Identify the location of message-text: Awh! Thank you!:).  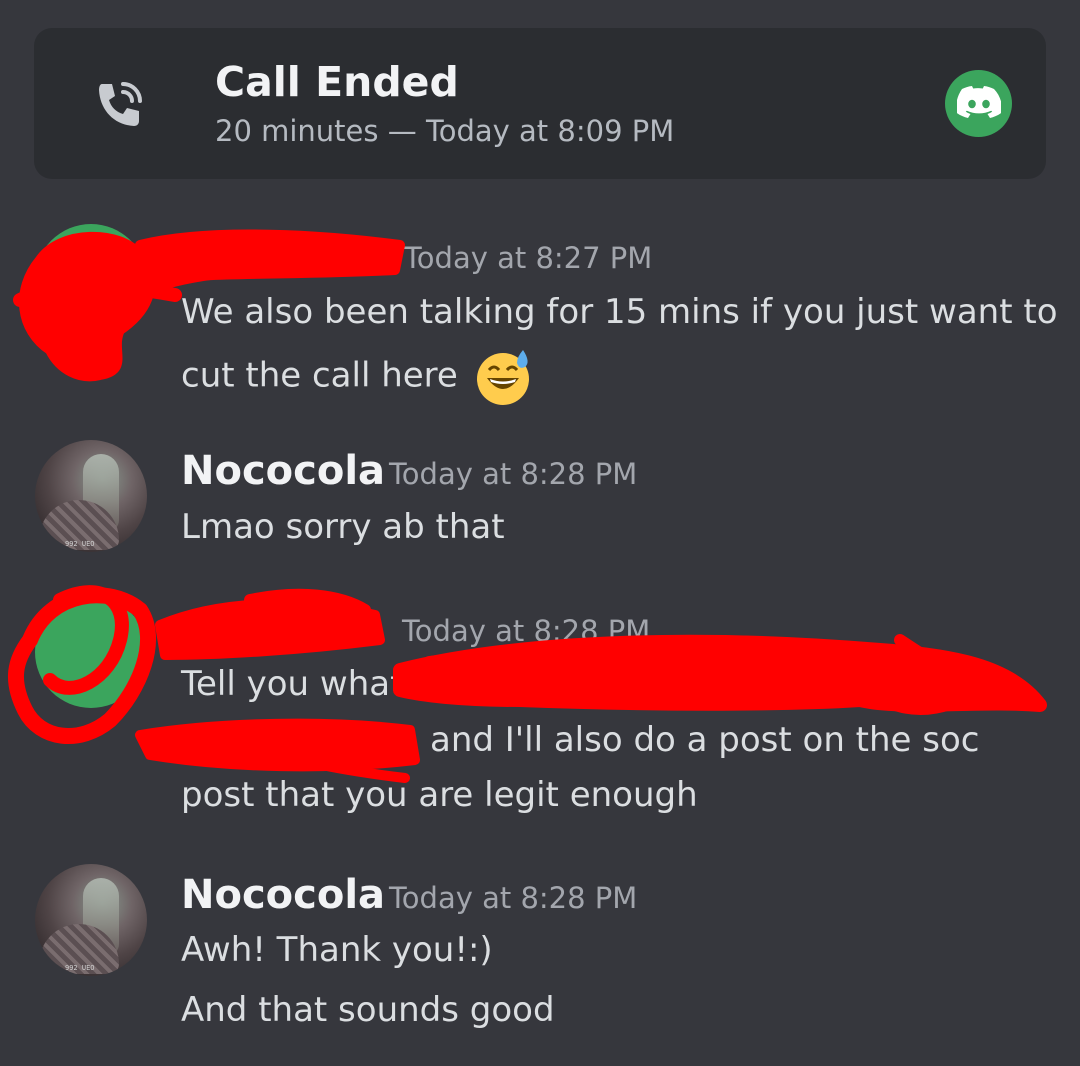
(337, 950).